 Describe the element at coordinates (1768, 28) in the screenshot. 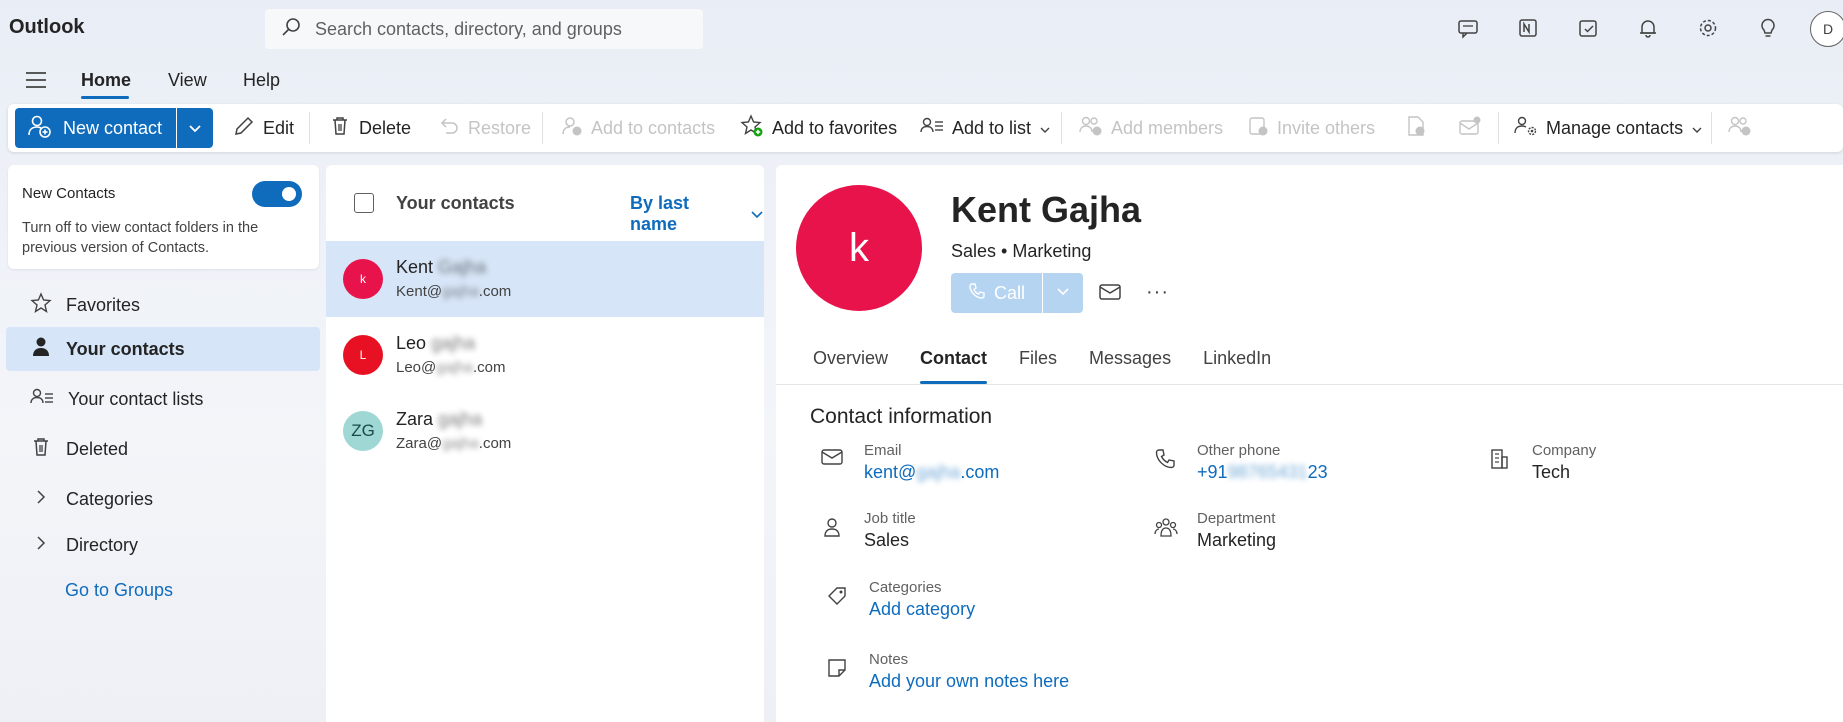

I see `lightbulb-icon` at that location.